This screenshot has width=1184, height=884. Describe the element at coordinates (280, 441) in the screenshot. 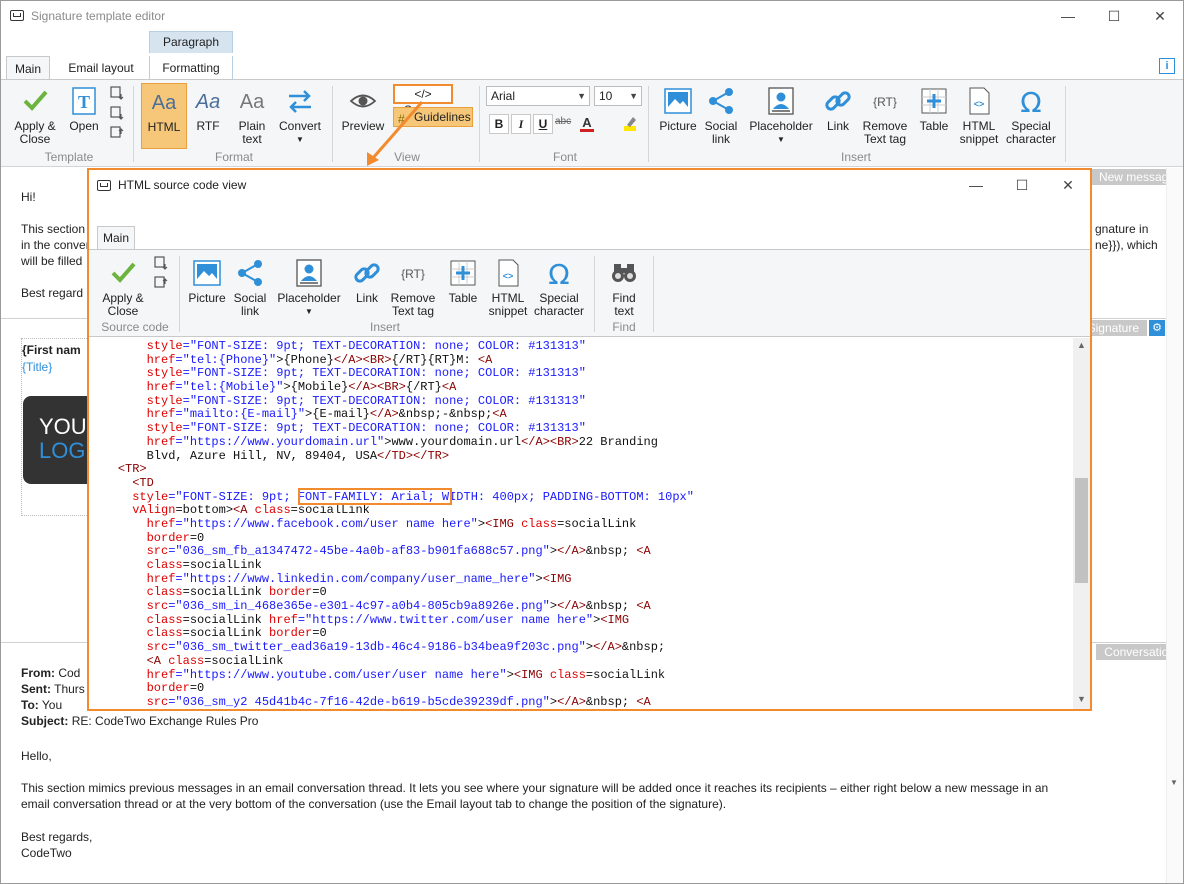

I see `code-token: ="https://www.yourdomain.url"` at that location.